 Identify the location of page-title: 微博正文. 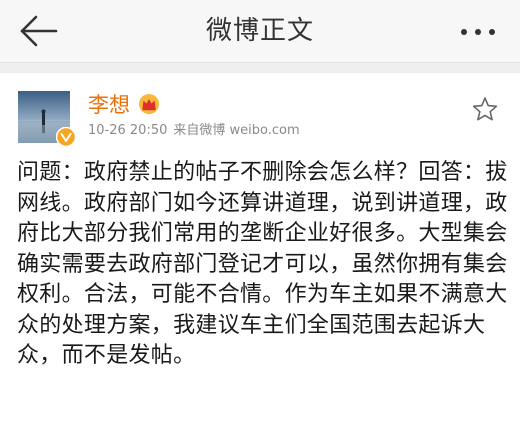
(259, 31).